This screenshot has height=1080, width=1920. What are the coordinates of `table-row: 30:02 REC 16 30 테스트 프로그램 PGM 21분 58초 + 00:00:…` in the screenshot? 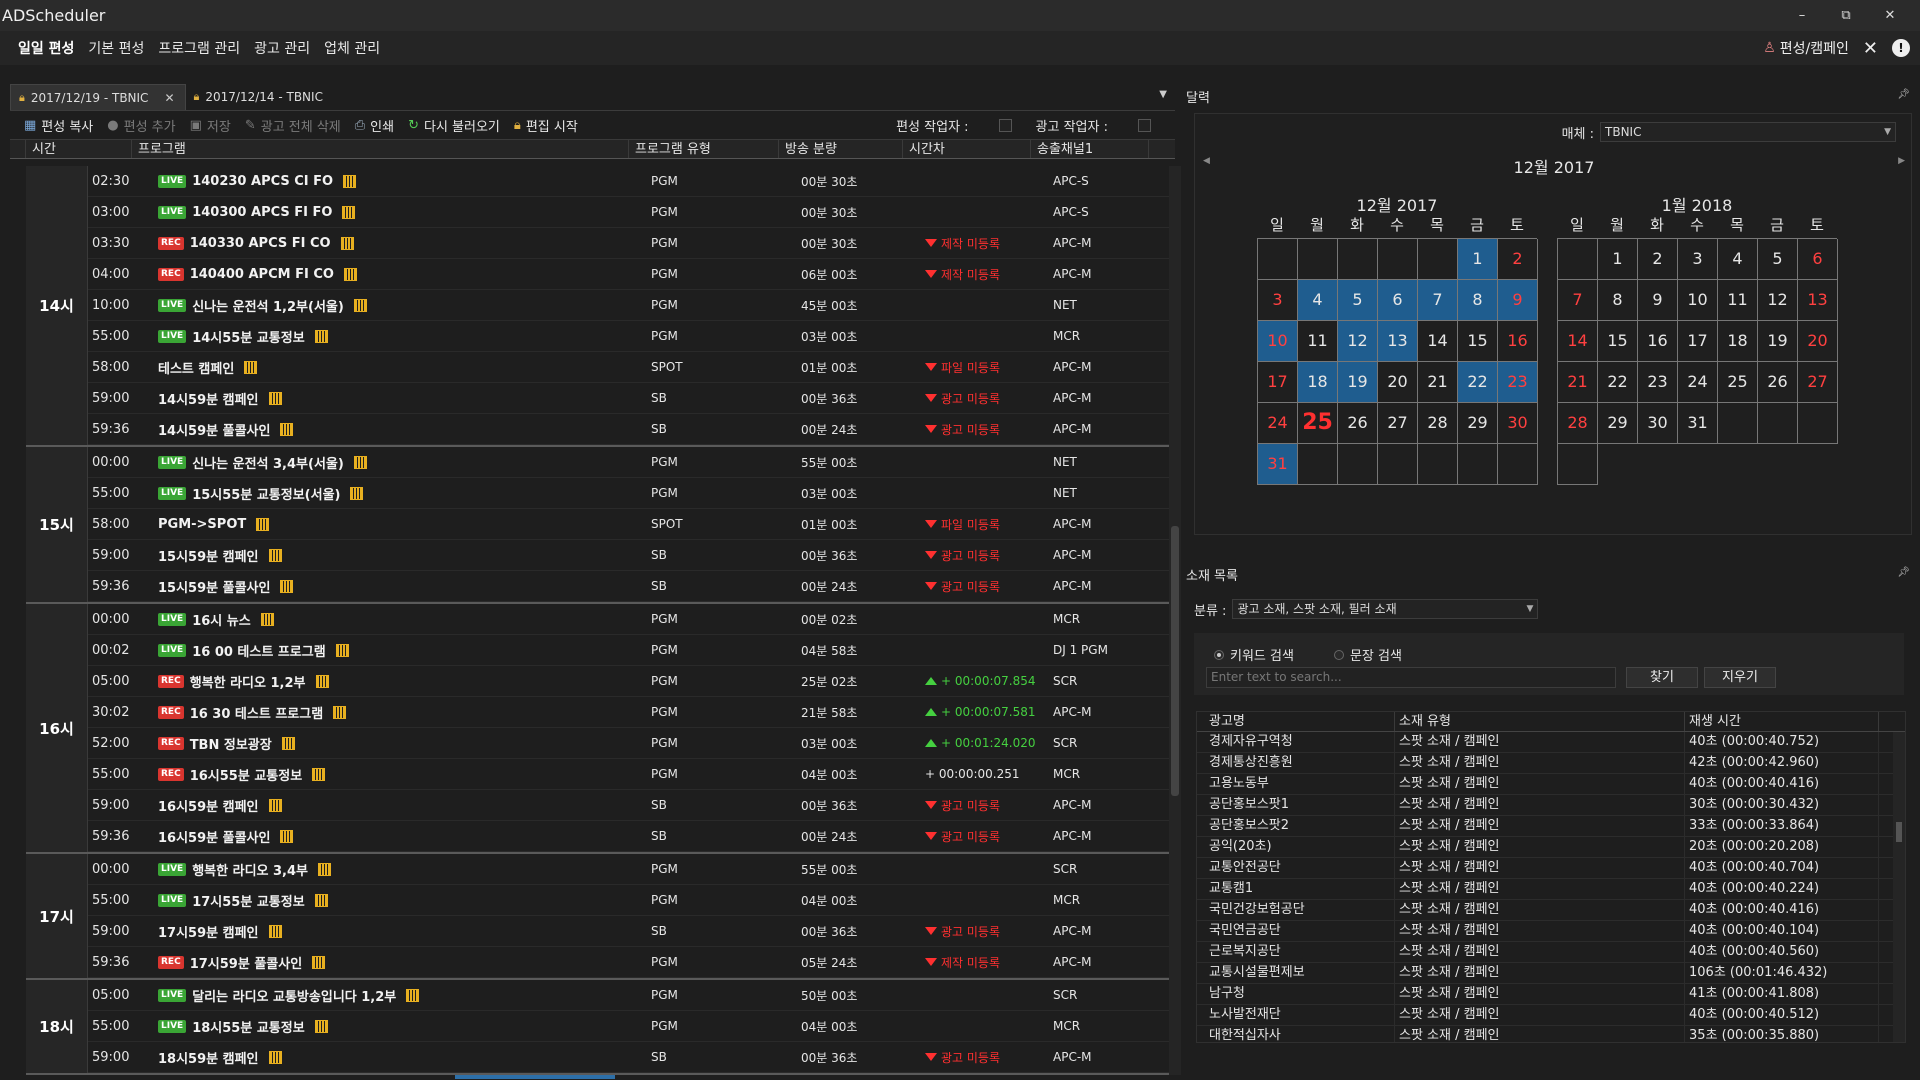 It's located at (628, 712).